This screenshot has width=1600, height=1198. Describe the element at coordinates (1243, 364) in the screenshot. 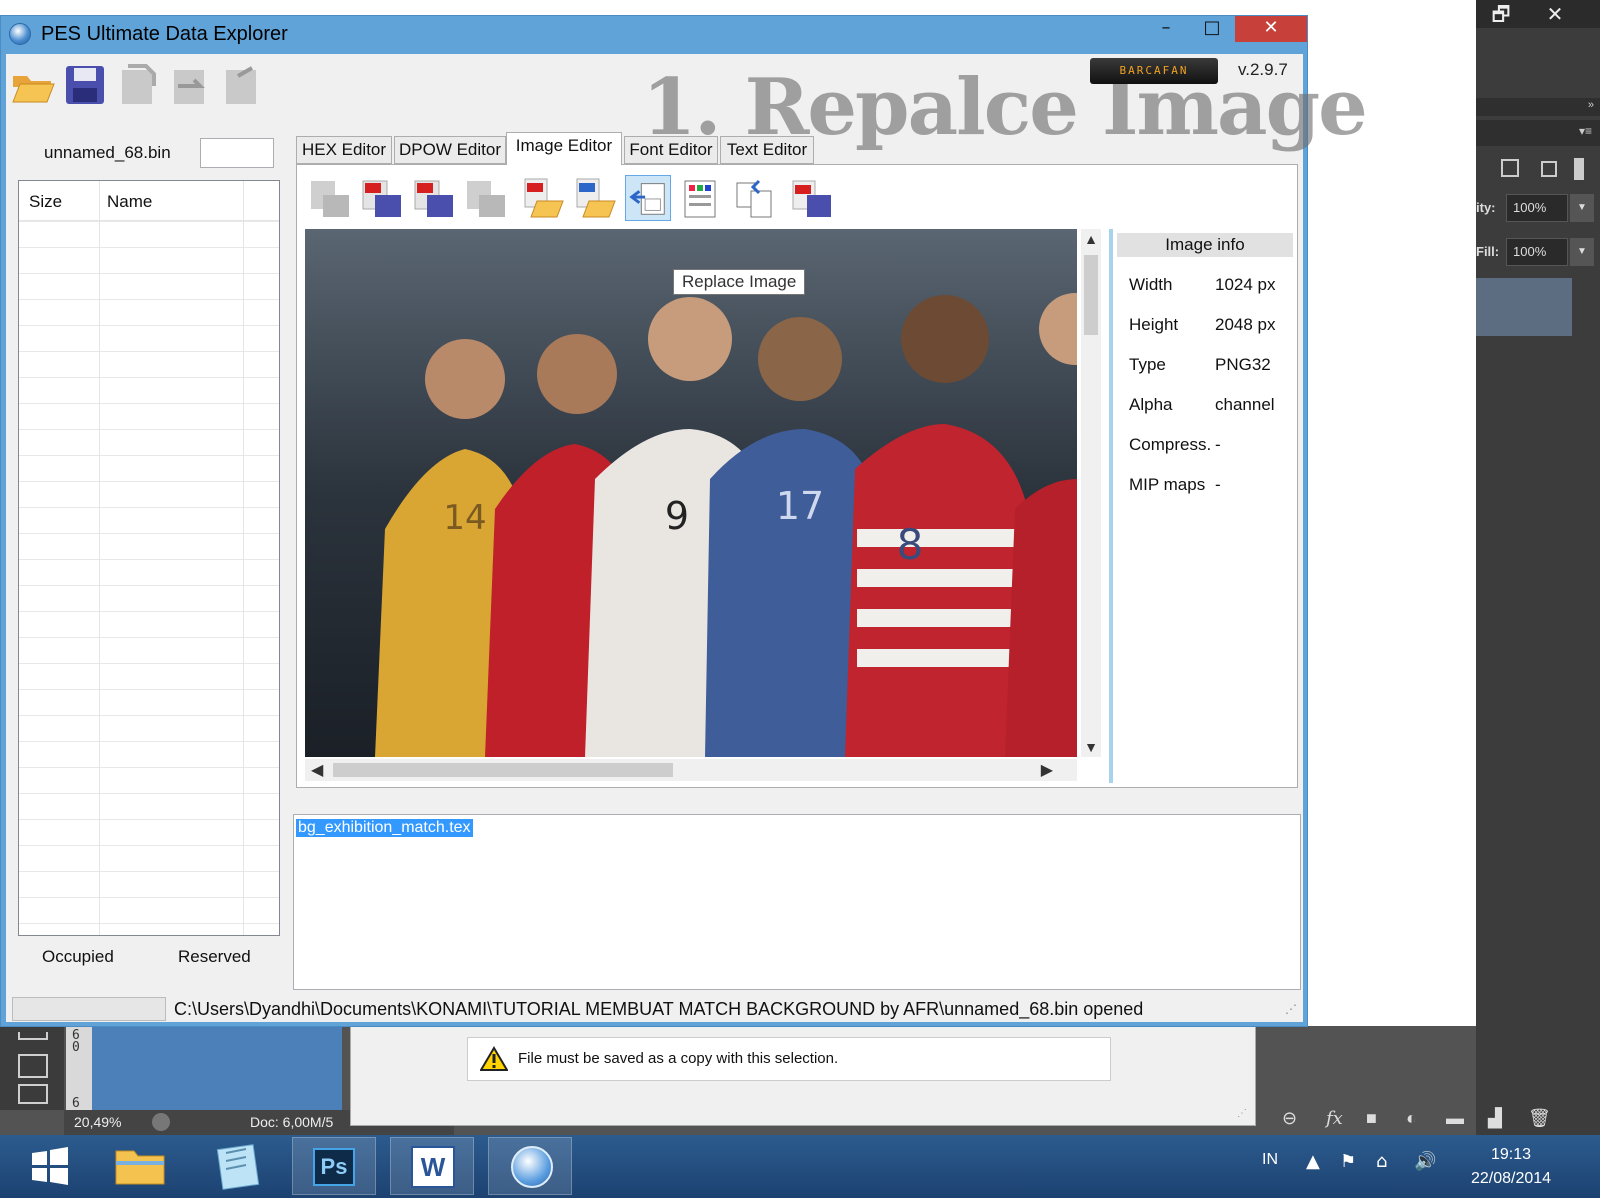

I see `info-value: PNG32` at that location.